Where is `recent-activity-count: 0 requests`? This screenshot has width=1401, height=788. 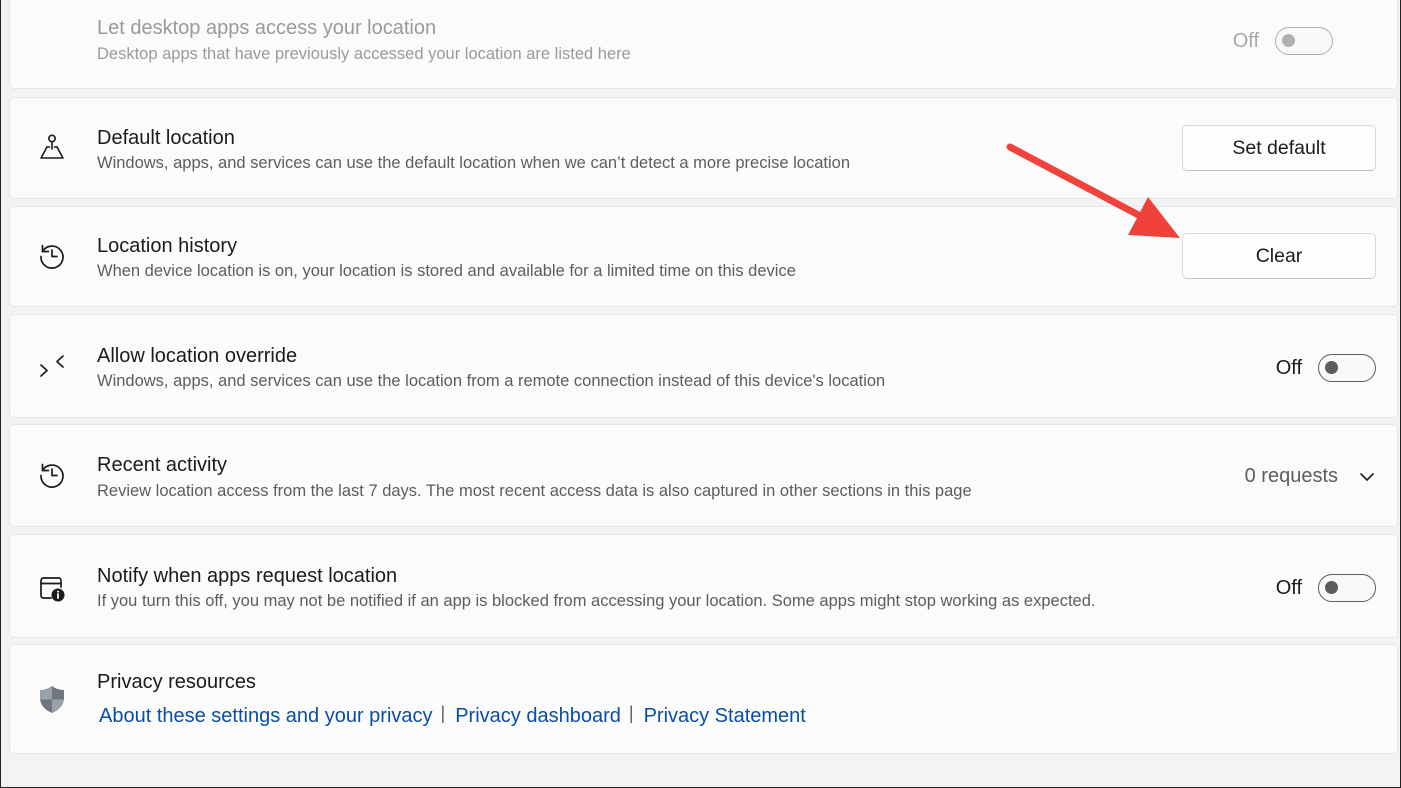
recent-activity-count: 0 requests is located at coordinates (1291, 476).